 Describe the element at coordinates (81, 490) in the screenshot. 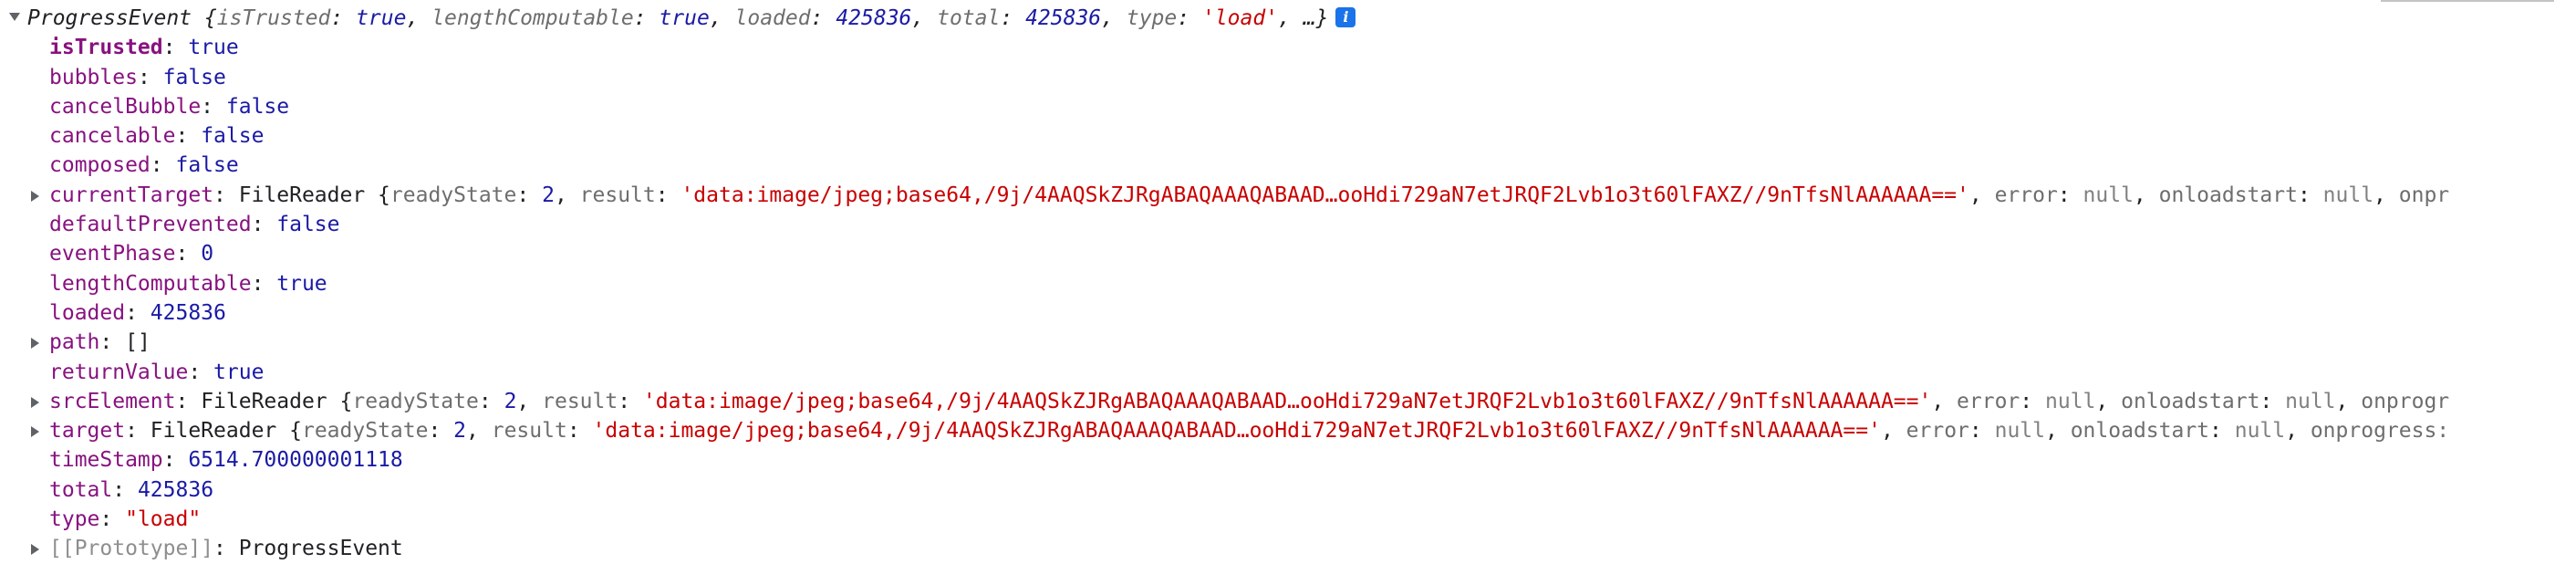

I see `property-key: total` at that location.